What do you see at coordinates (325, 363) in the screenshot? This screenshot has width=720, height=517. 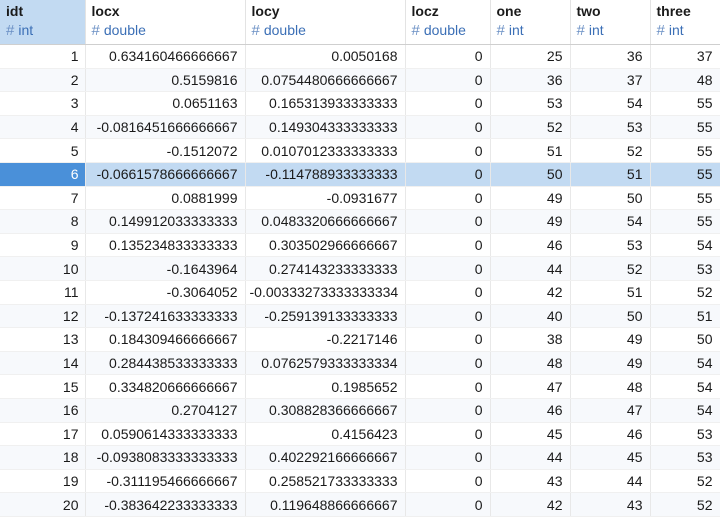 I see `cell-locy: 0.0762579333333334` at bounding box center [325, 363].